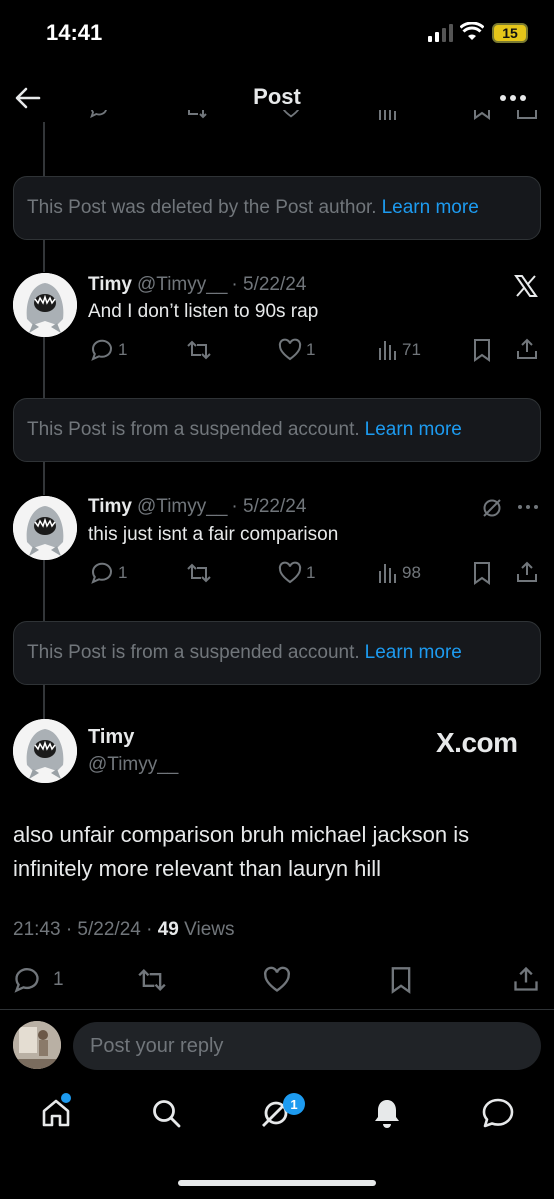 The height and width of the screenshot is (1199, 554). I want to click on signal-icon, so click(441, 33).